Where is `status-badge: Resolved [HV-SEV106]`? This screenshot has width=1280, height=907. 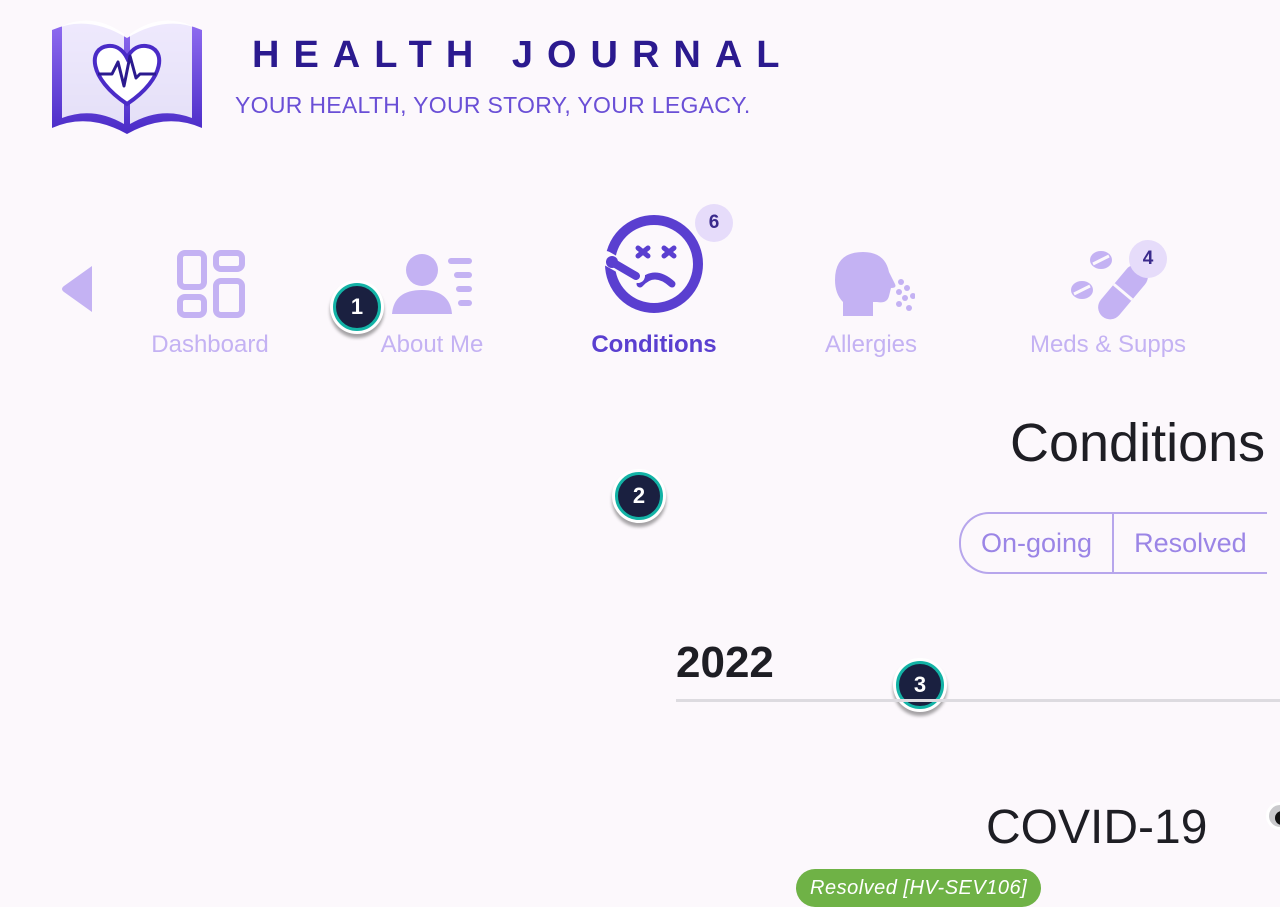 status-badge: Resolved [HV-SEV106] is located at coordinates (919, 888).